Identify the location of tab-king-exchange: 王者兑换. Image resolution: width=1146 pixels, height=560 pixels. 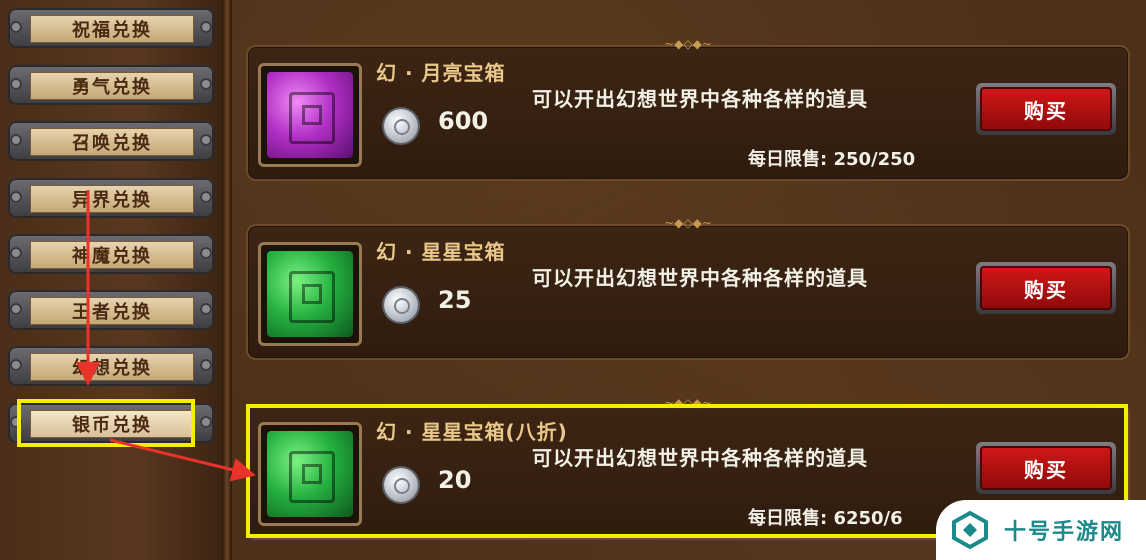
(111, 310).